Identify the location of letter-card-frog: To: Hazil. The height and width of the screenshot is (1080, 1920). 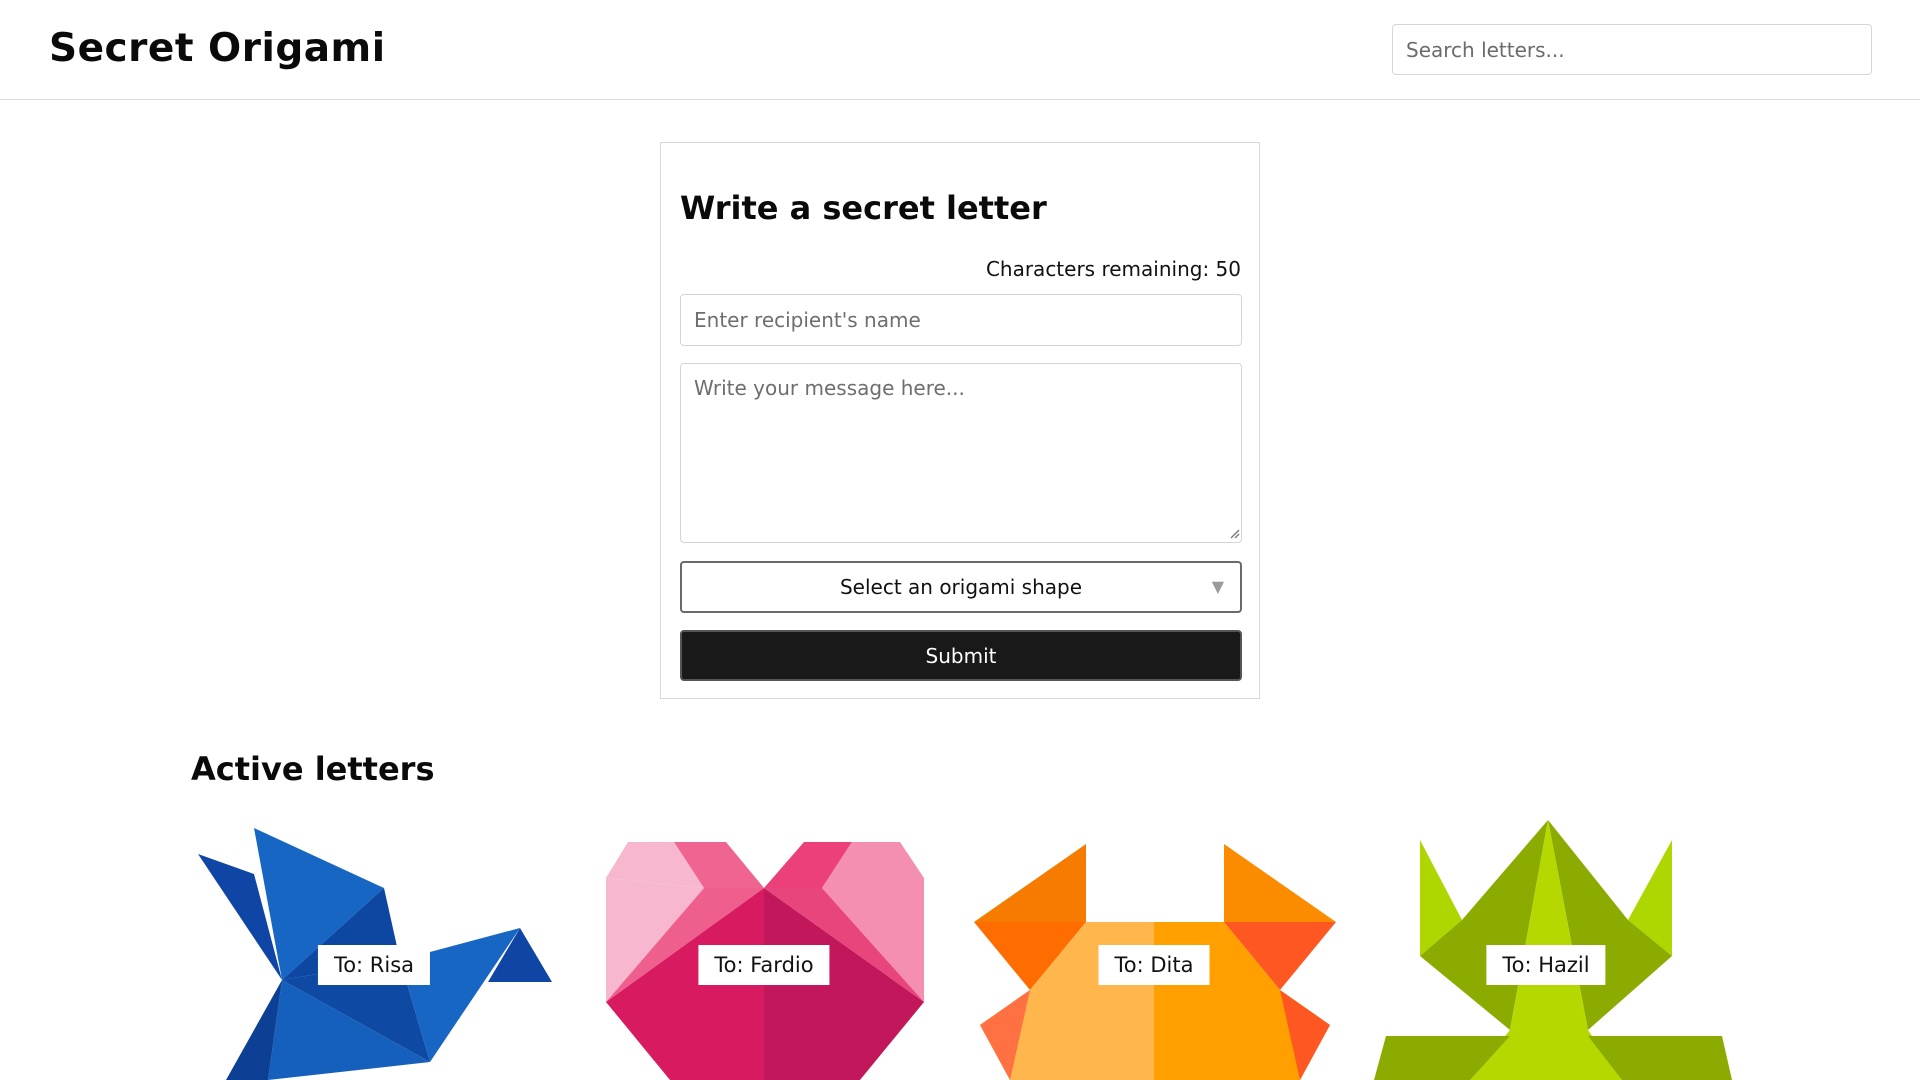
(1560, 945).